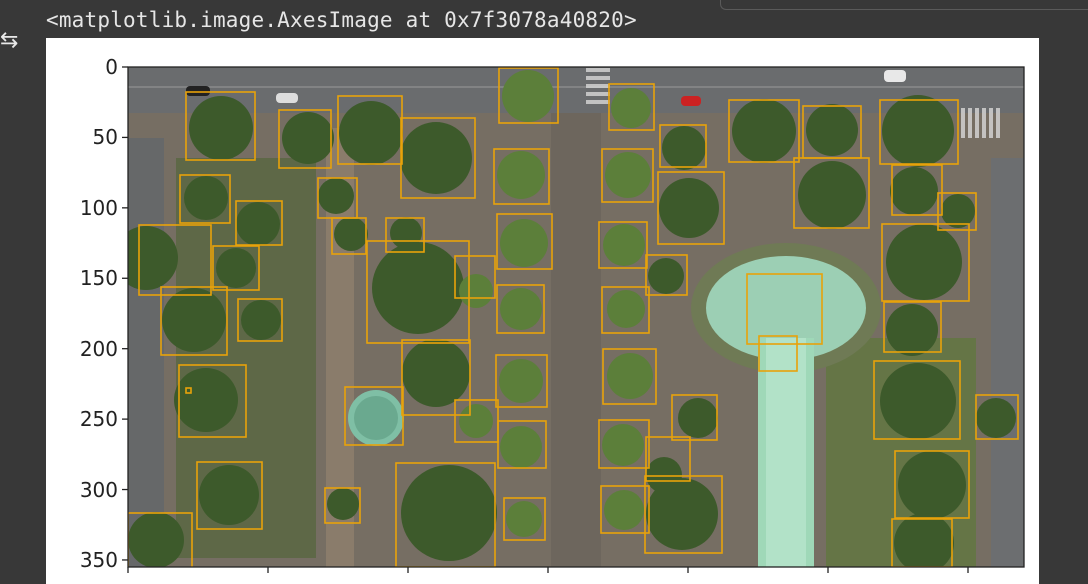  What do you see at coordinates (11, 41) in the screenshot?
I see `output-toggle-icon: ⇆` at bounding box center [11, 41].